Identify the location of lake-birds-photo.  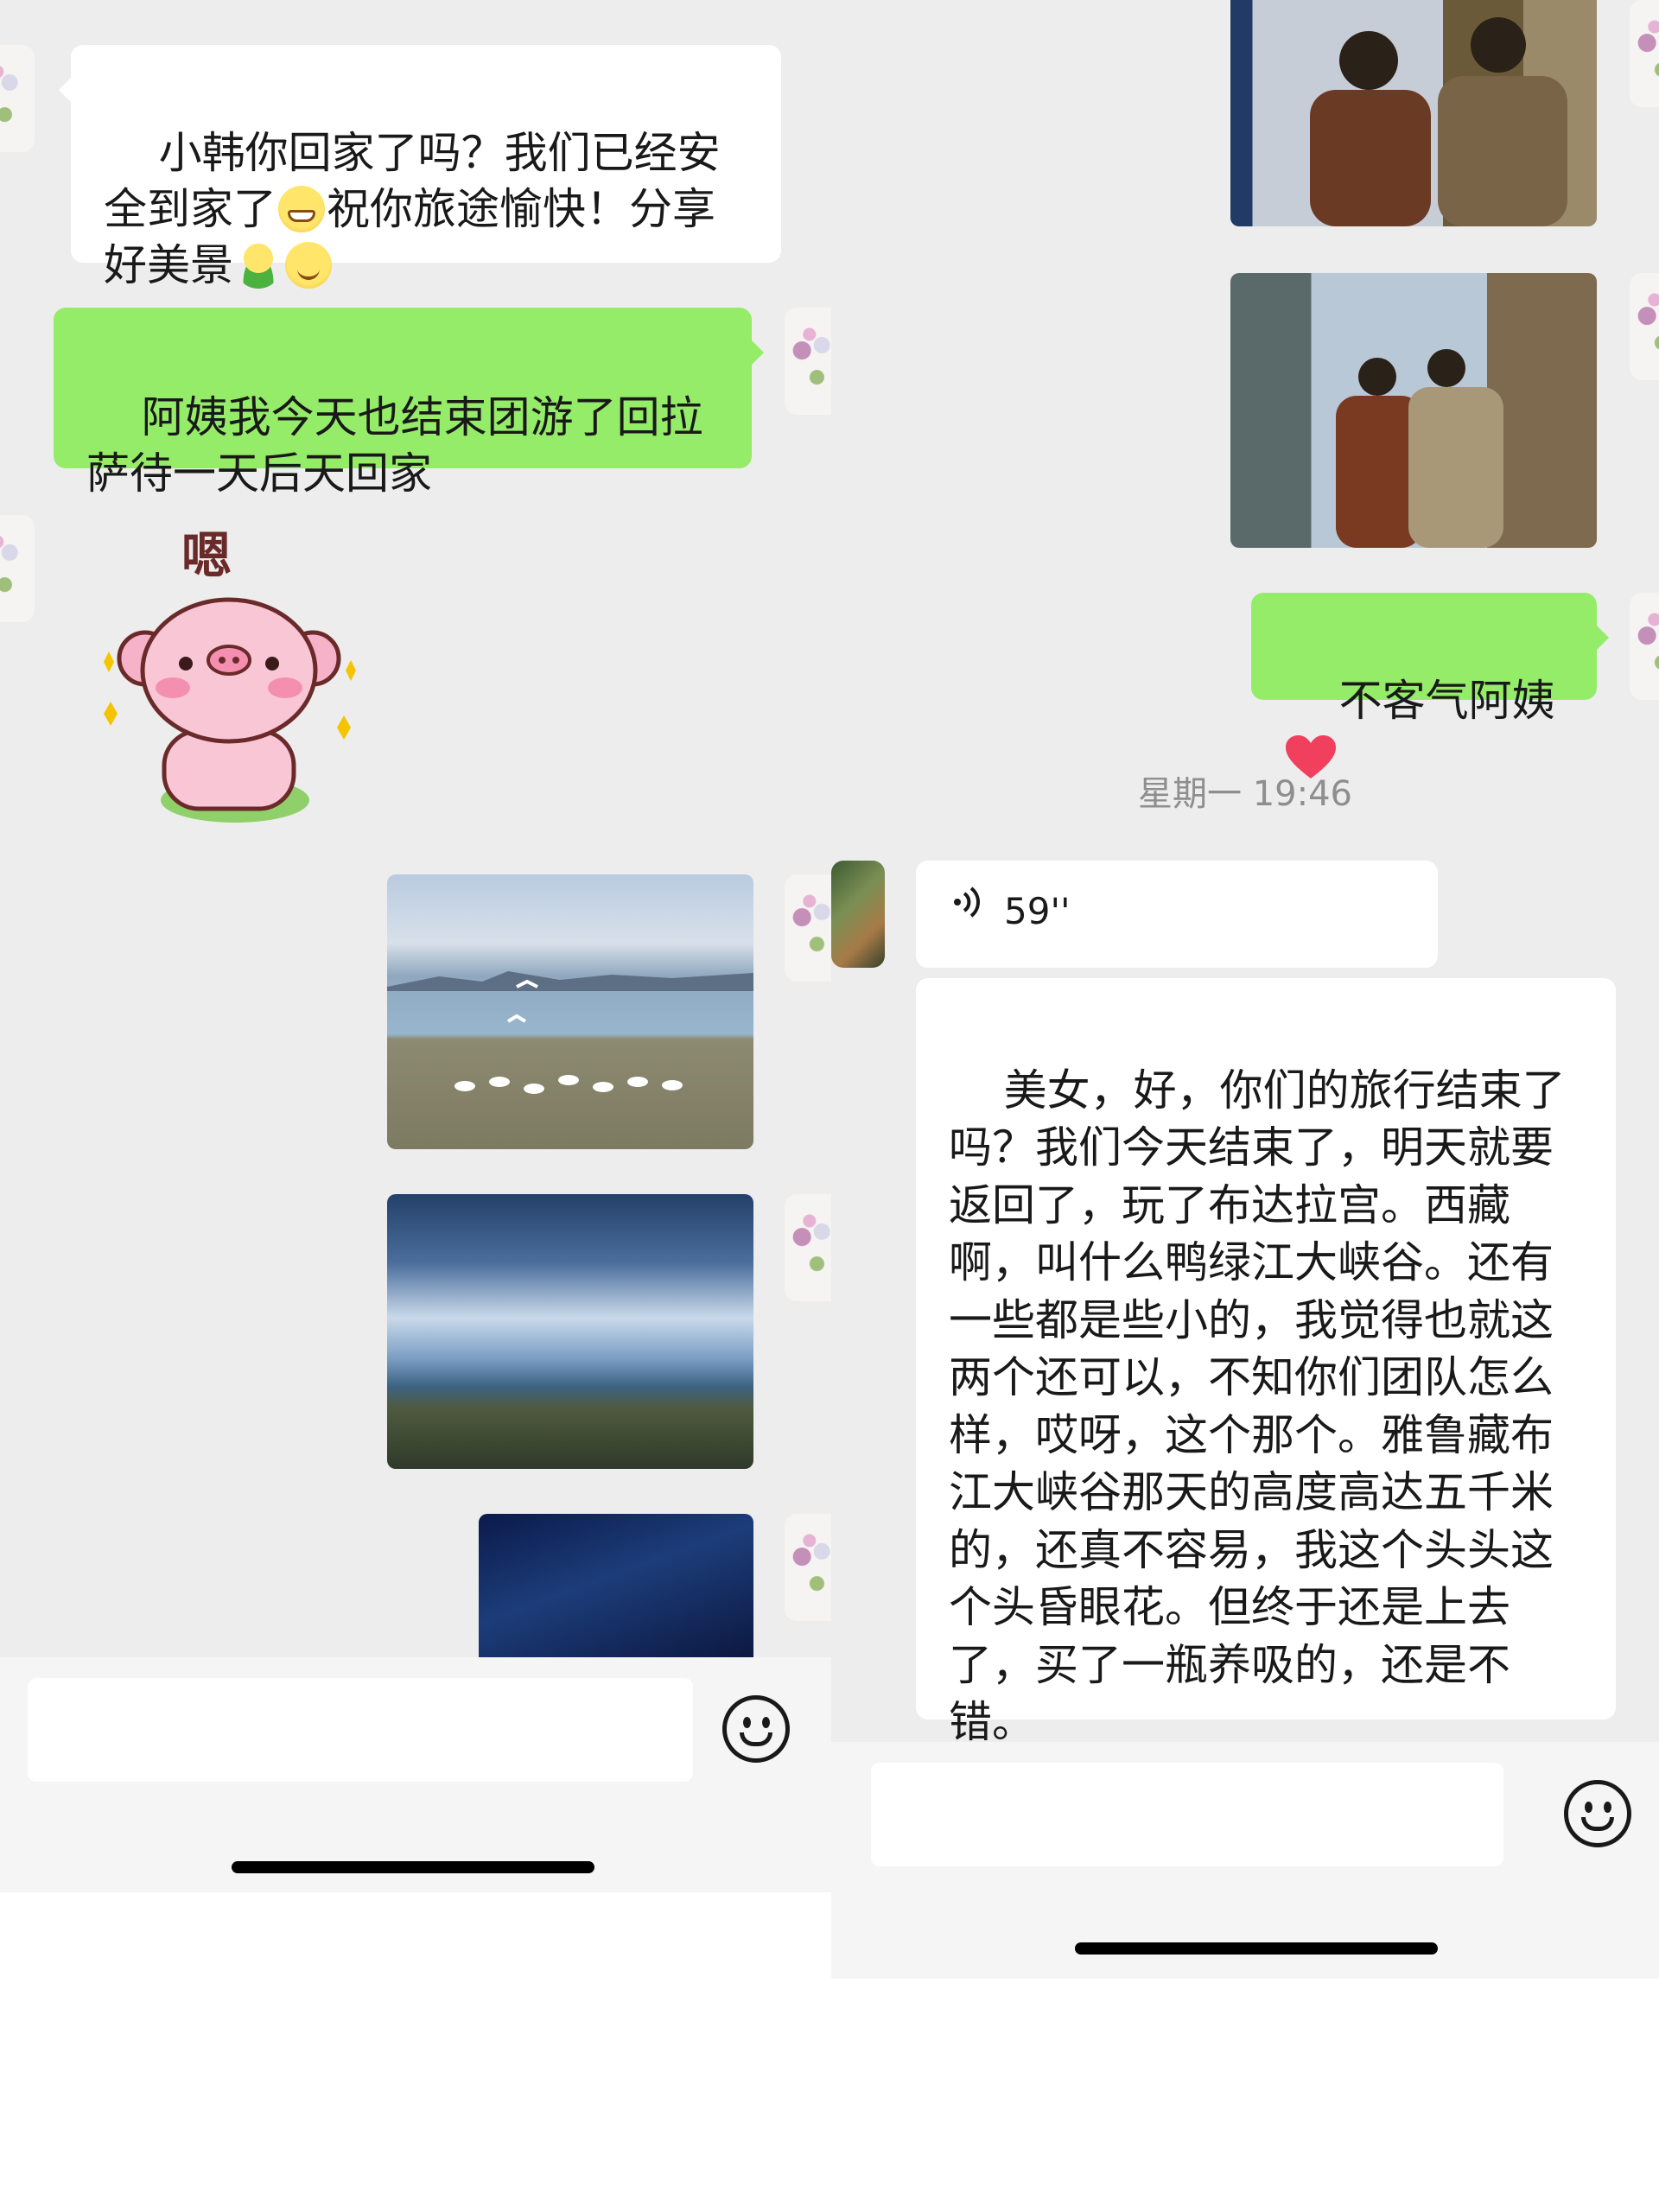
(570, 1011).